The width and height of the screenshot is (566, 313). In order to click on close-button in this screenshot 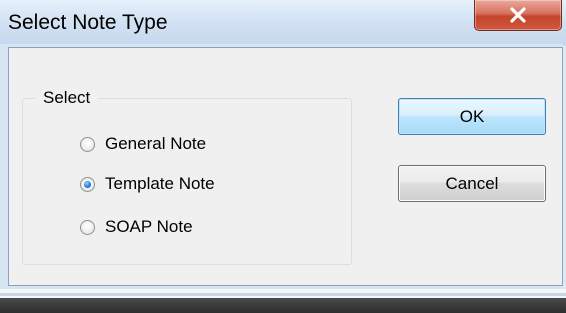, I will do `click(518, 15)`.